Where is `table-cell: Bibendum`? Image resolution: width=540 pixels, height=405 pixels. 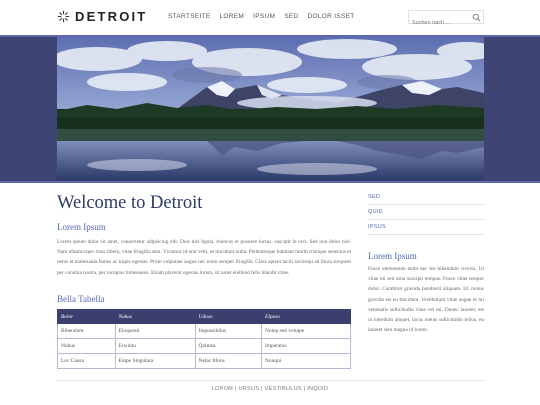 table-cell: Bibendum is located at coordinates (86, 331).